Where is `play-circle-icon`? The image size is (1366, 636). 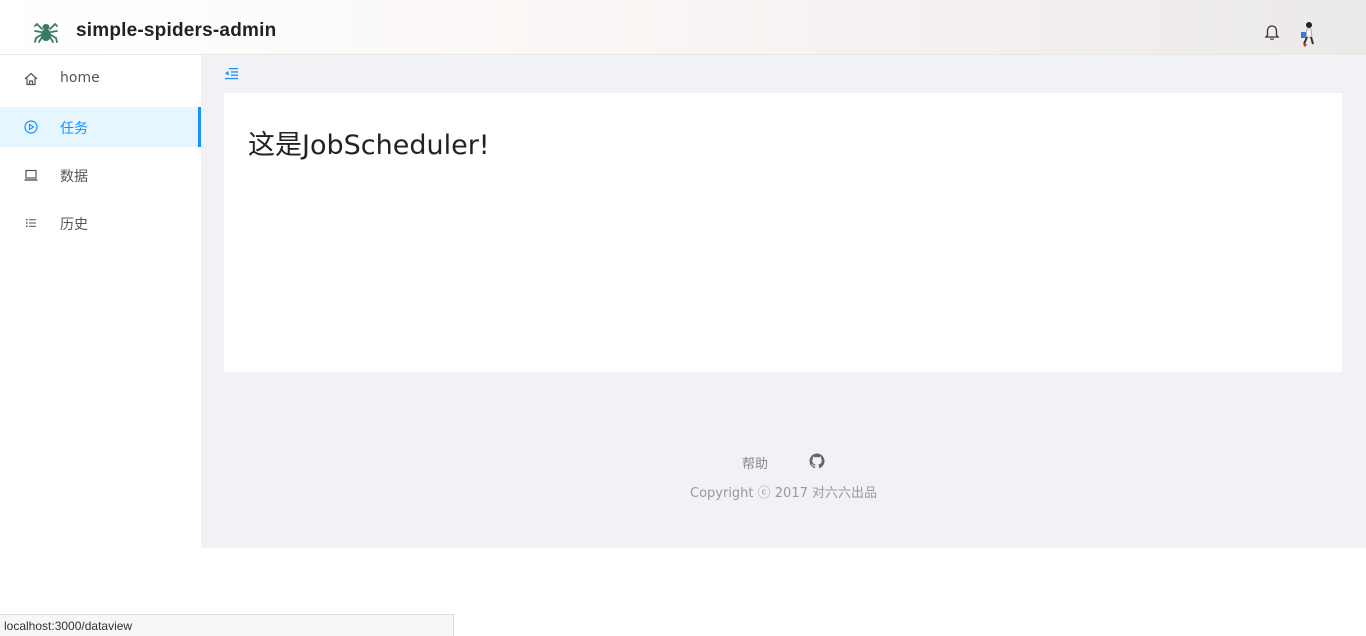 play-circle-icon is located at coordinates (31, 127).